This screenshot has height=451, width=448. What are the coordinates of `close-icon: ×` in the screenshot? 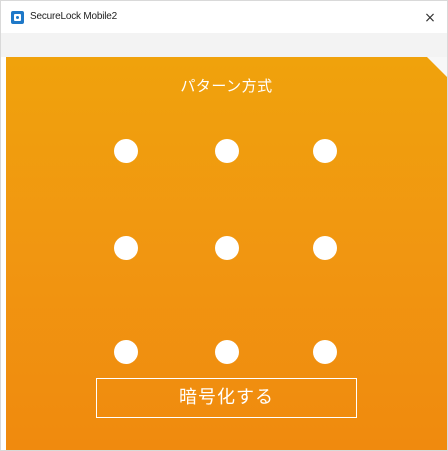 It's located at (430, 18).